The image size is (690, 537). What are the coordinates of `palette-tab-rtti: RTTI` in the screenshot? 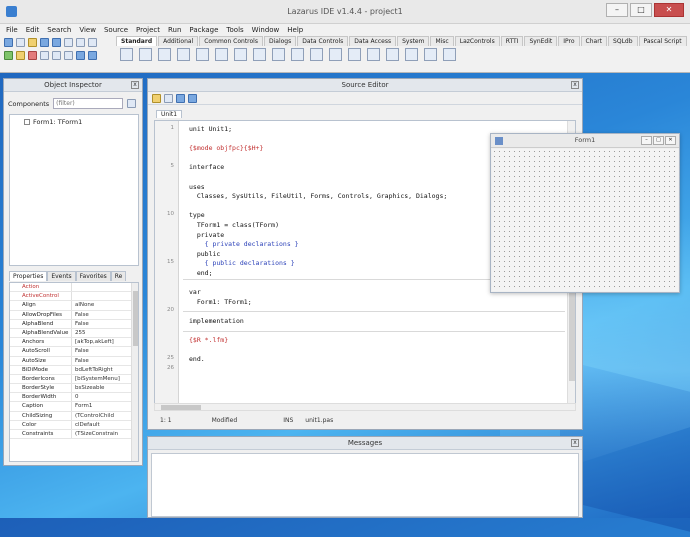 It's located at (512, 41).